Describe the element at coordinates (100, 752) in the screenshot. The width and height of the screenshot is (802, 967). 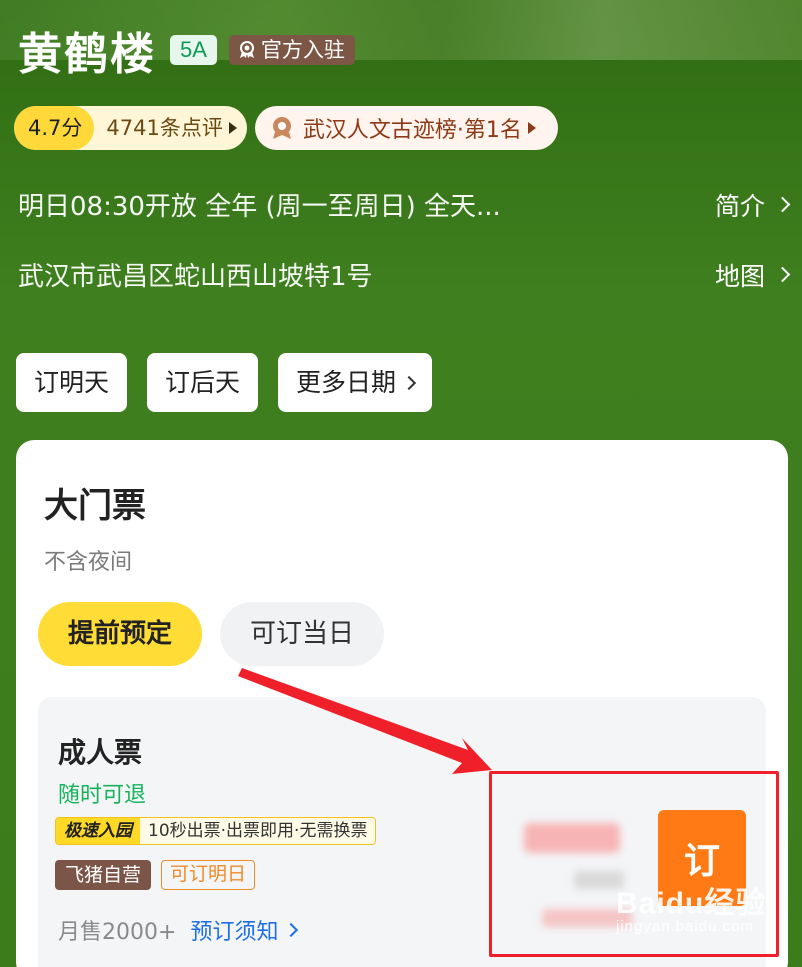
I see `ticket-name: 成人票` at that location.